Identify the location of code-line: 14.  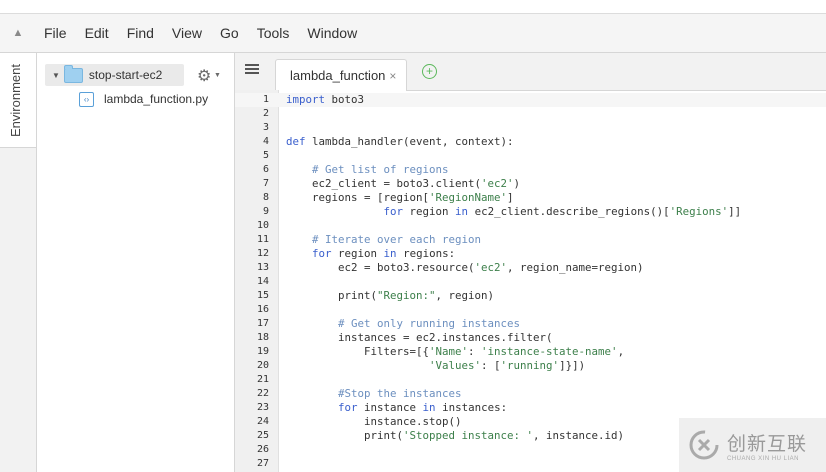
(530, 282).